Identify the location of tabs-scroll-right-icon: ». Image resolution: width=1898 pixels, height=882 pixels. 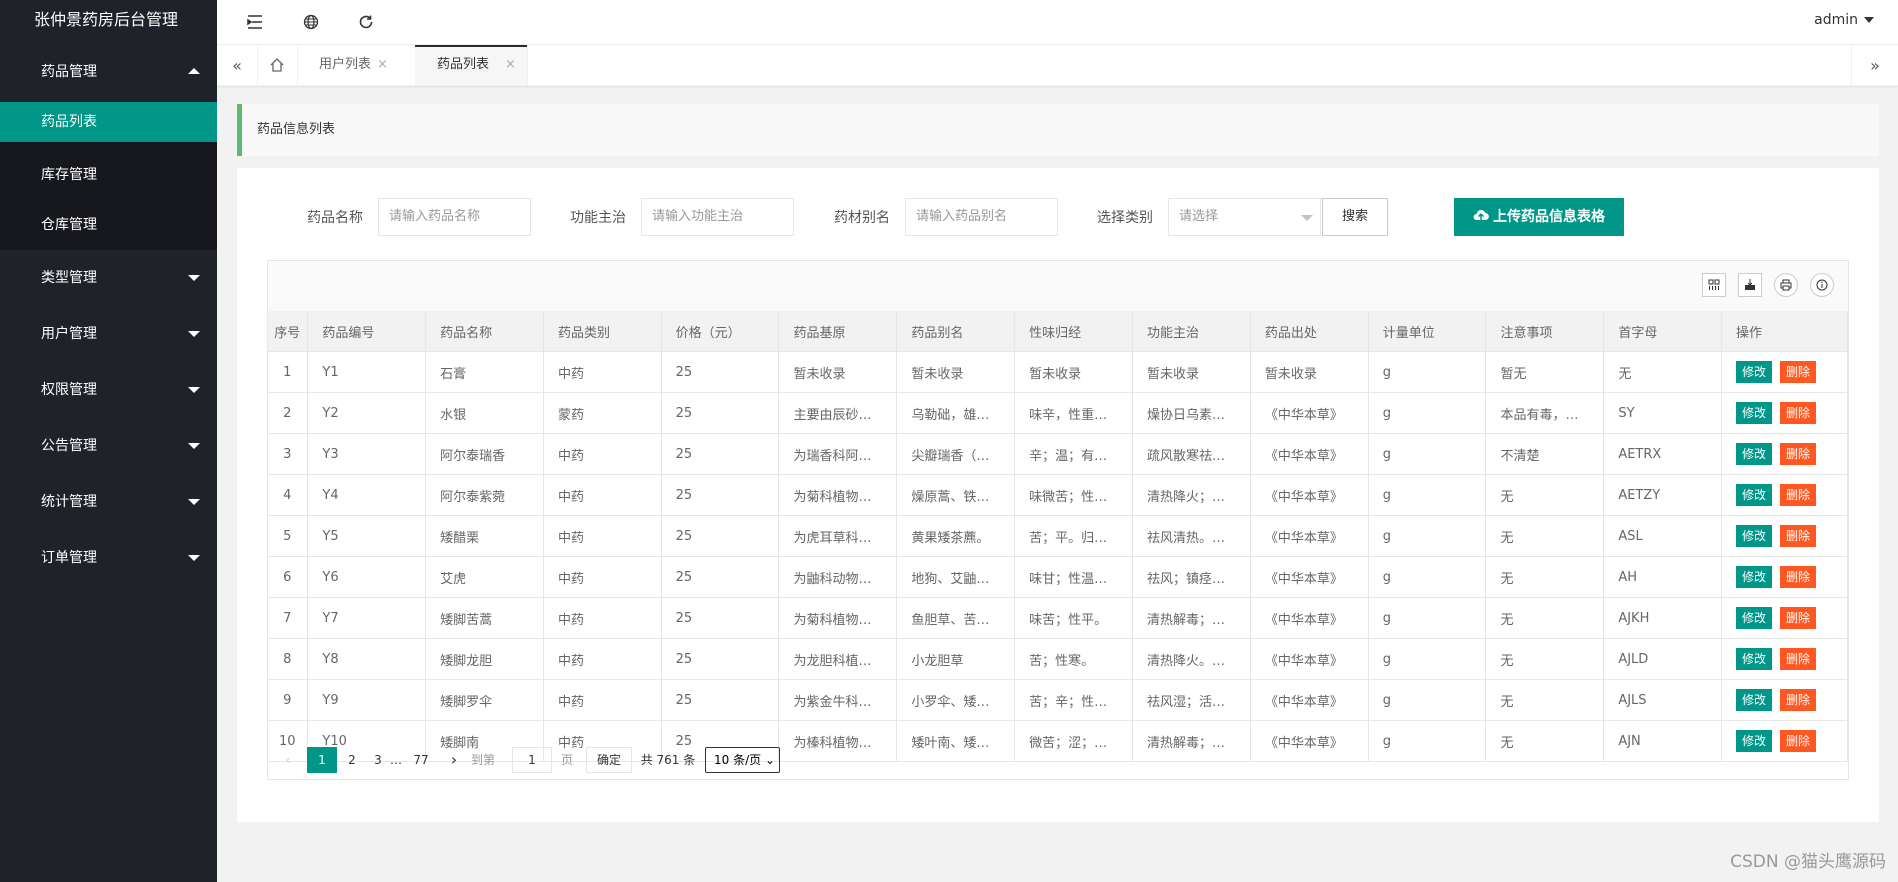
(1874, 65).